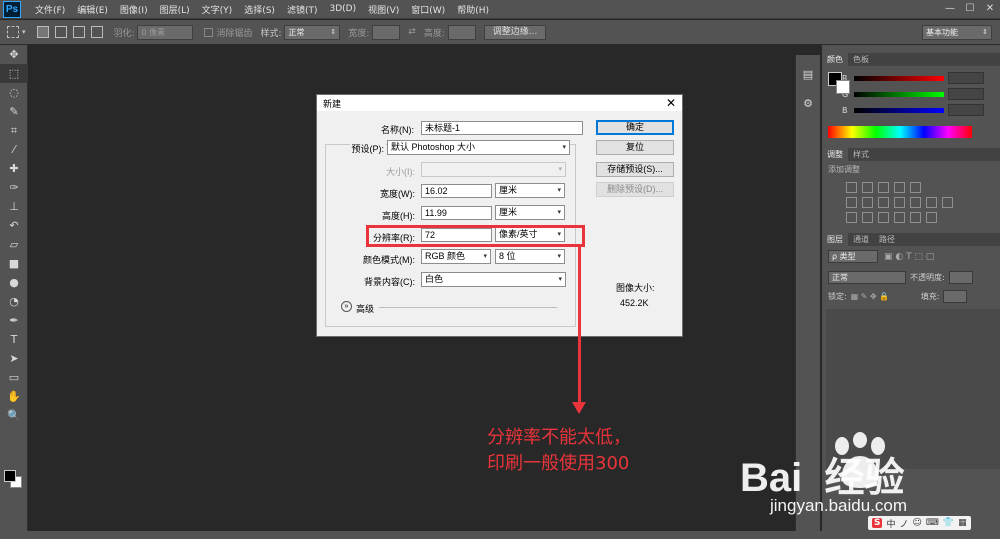 This screenshot has height=539, width=1000. I want to click on ime-keyboard-icon: ⌨, so click(932, 523).